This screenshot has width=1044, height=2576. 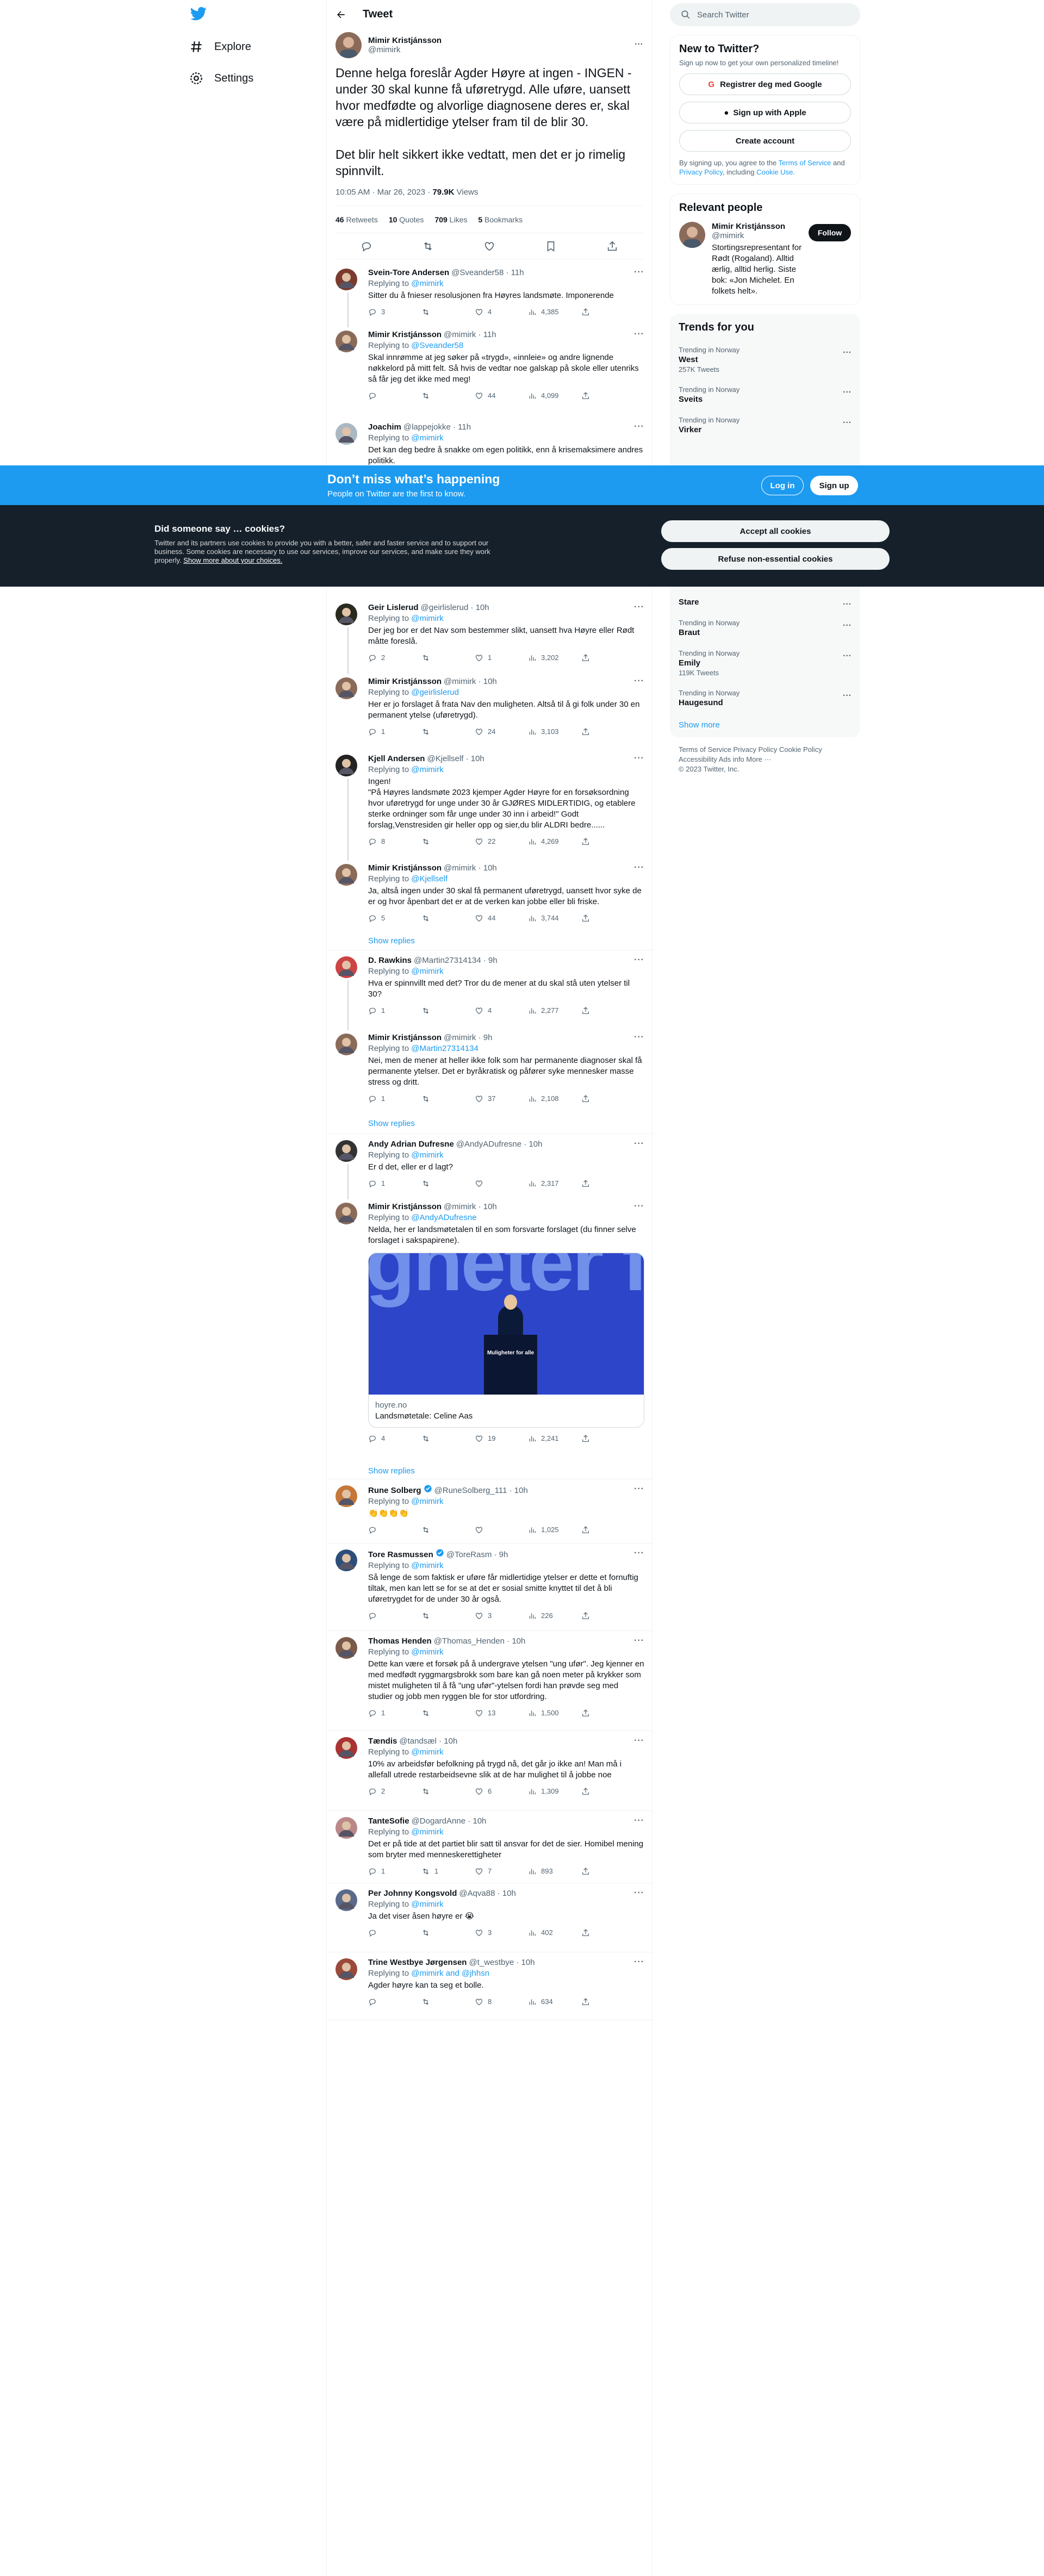 What do you see at coordinates (489, 246) in the screenshot?
I see `like-icon` at bounding box center [489, 246].